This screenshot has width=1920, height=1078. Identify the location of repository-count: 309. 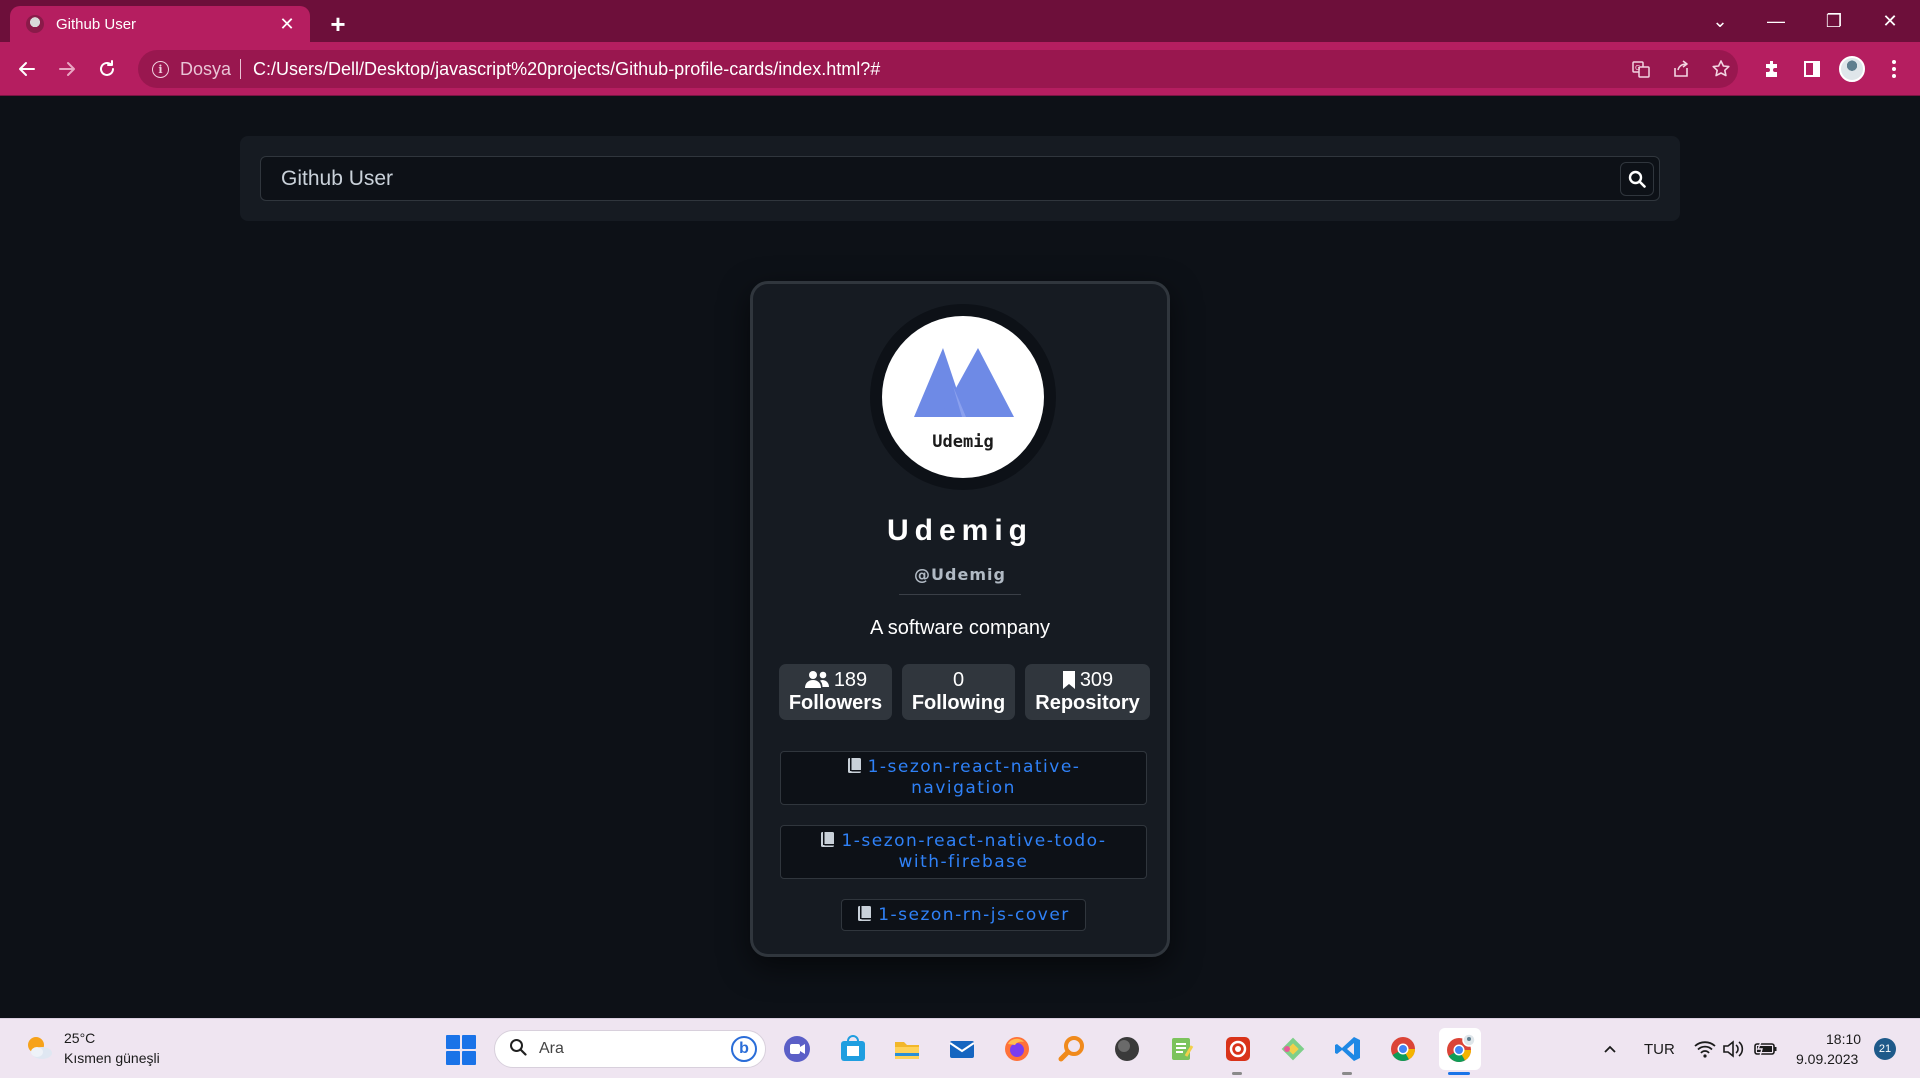
(1096, 679).